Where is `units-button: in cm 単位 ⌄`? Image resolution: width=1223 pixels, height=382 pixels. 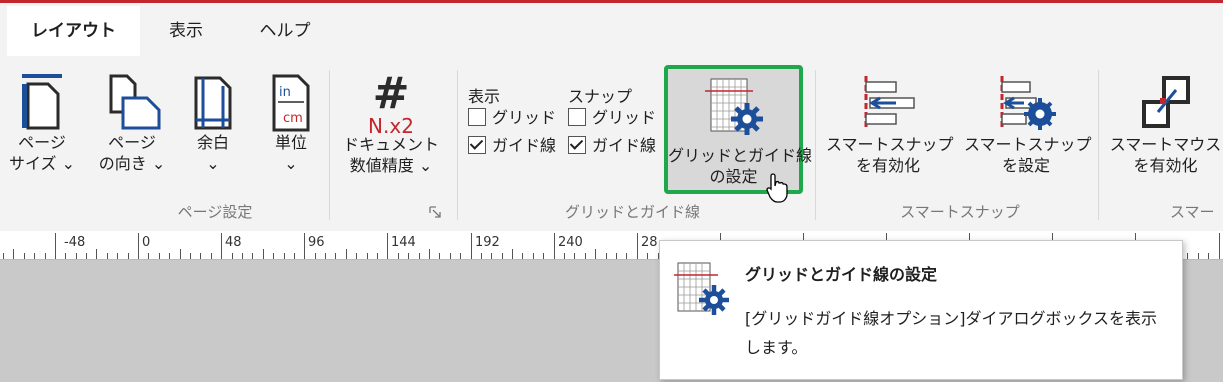 units-button: in cm 単位 ⌄ is located at coordinates (291, 123).